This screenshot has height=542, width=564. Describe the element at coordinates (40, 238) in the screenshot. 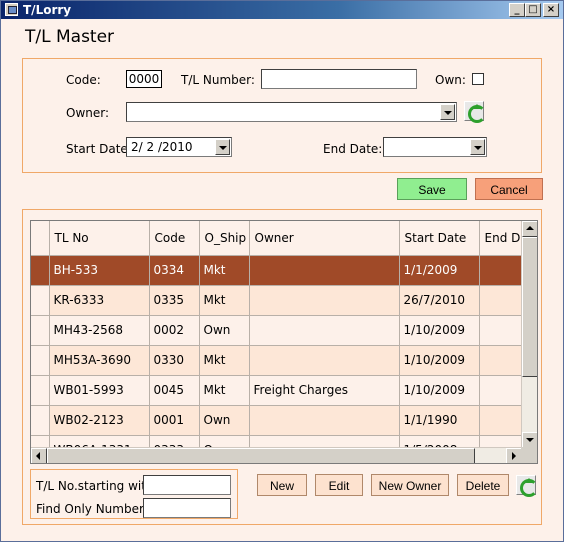

I see `row-header-corner` at that location.